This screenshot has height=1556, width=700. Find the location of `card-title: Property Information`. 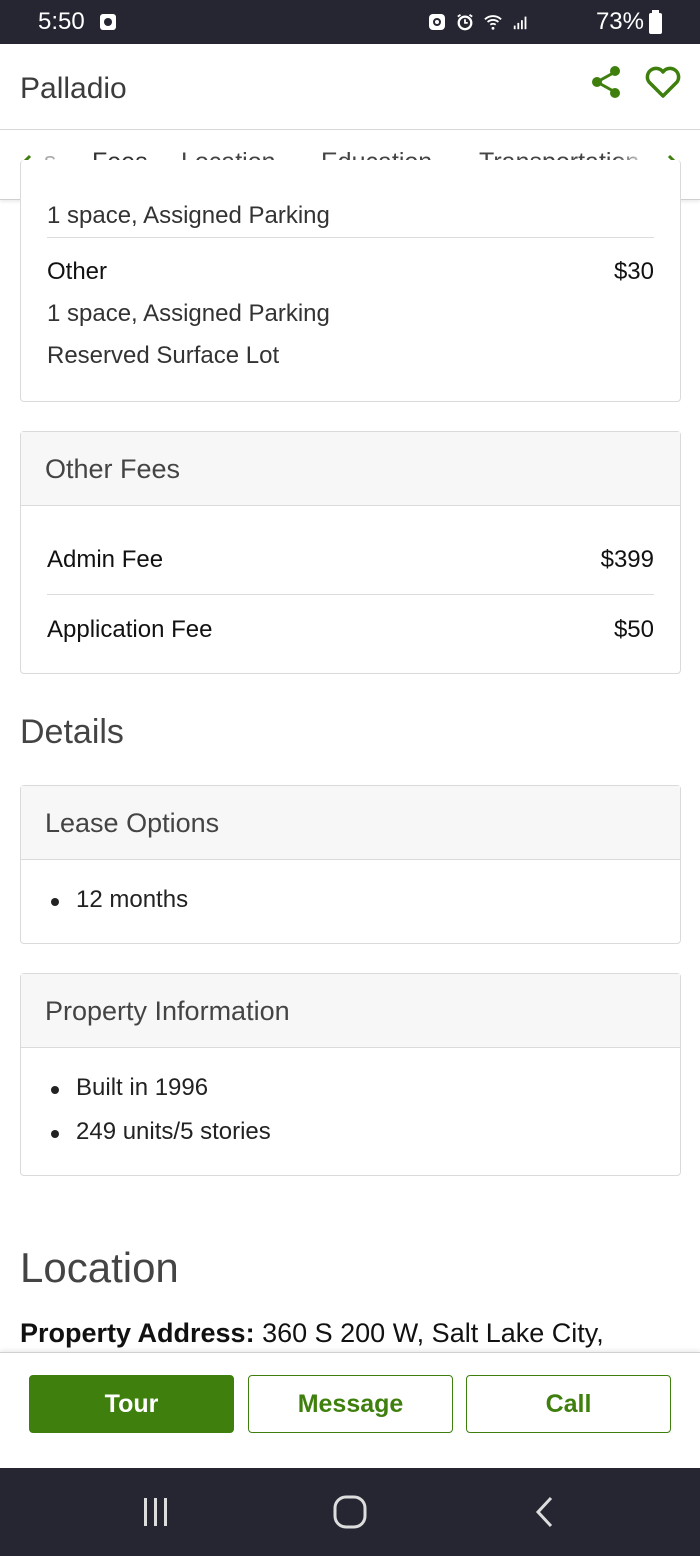

card-title: Property Information is located at coordinates (350, 1011).